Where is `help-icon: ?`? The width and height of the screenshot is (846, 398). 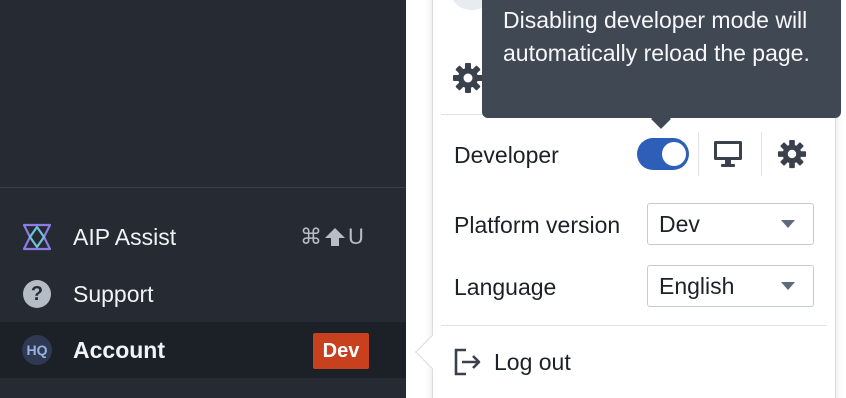
help-icon: ? is located at coordinates (37, 294).